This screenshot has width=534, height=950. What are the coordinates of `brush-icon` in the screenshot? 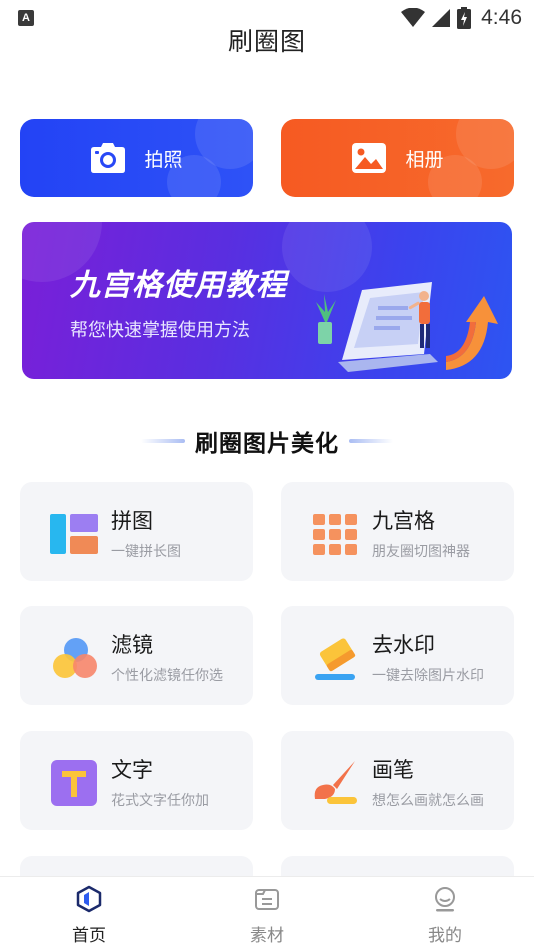 It's located at (335, 782).